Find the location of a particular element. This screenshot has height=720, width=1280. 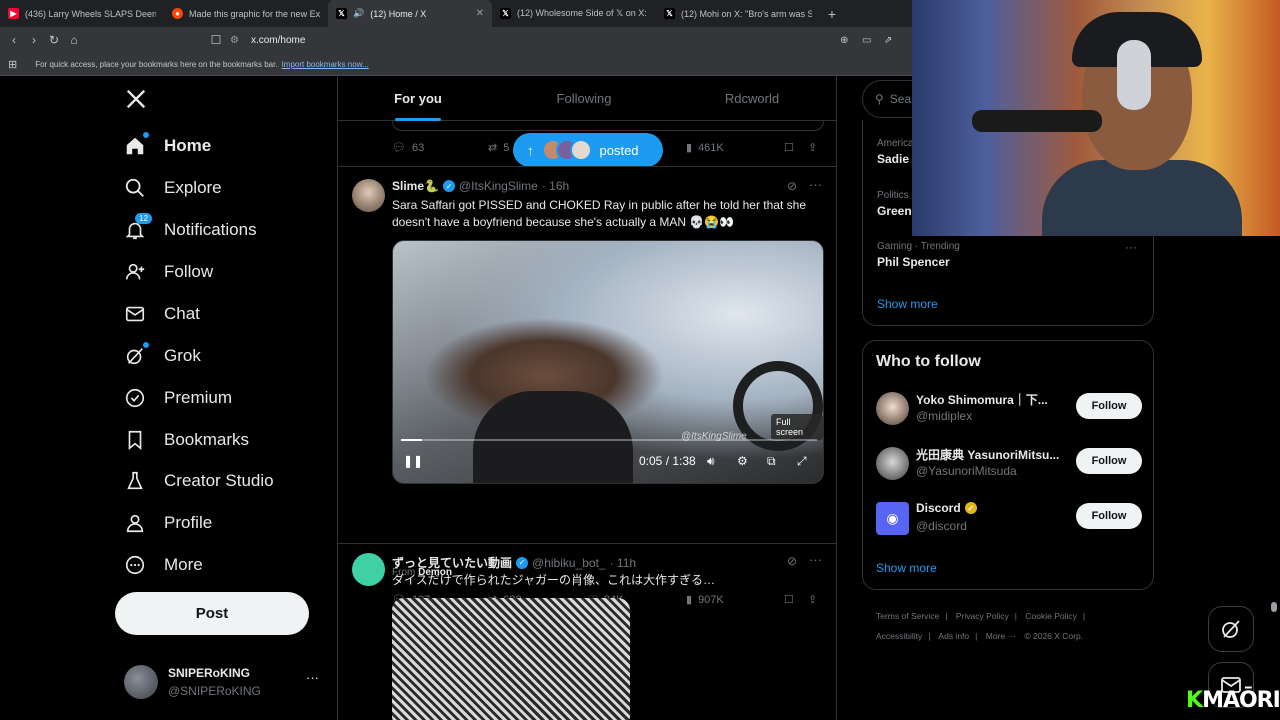

footer-link: Cookie Policy is located at coordinates (1051, 616).